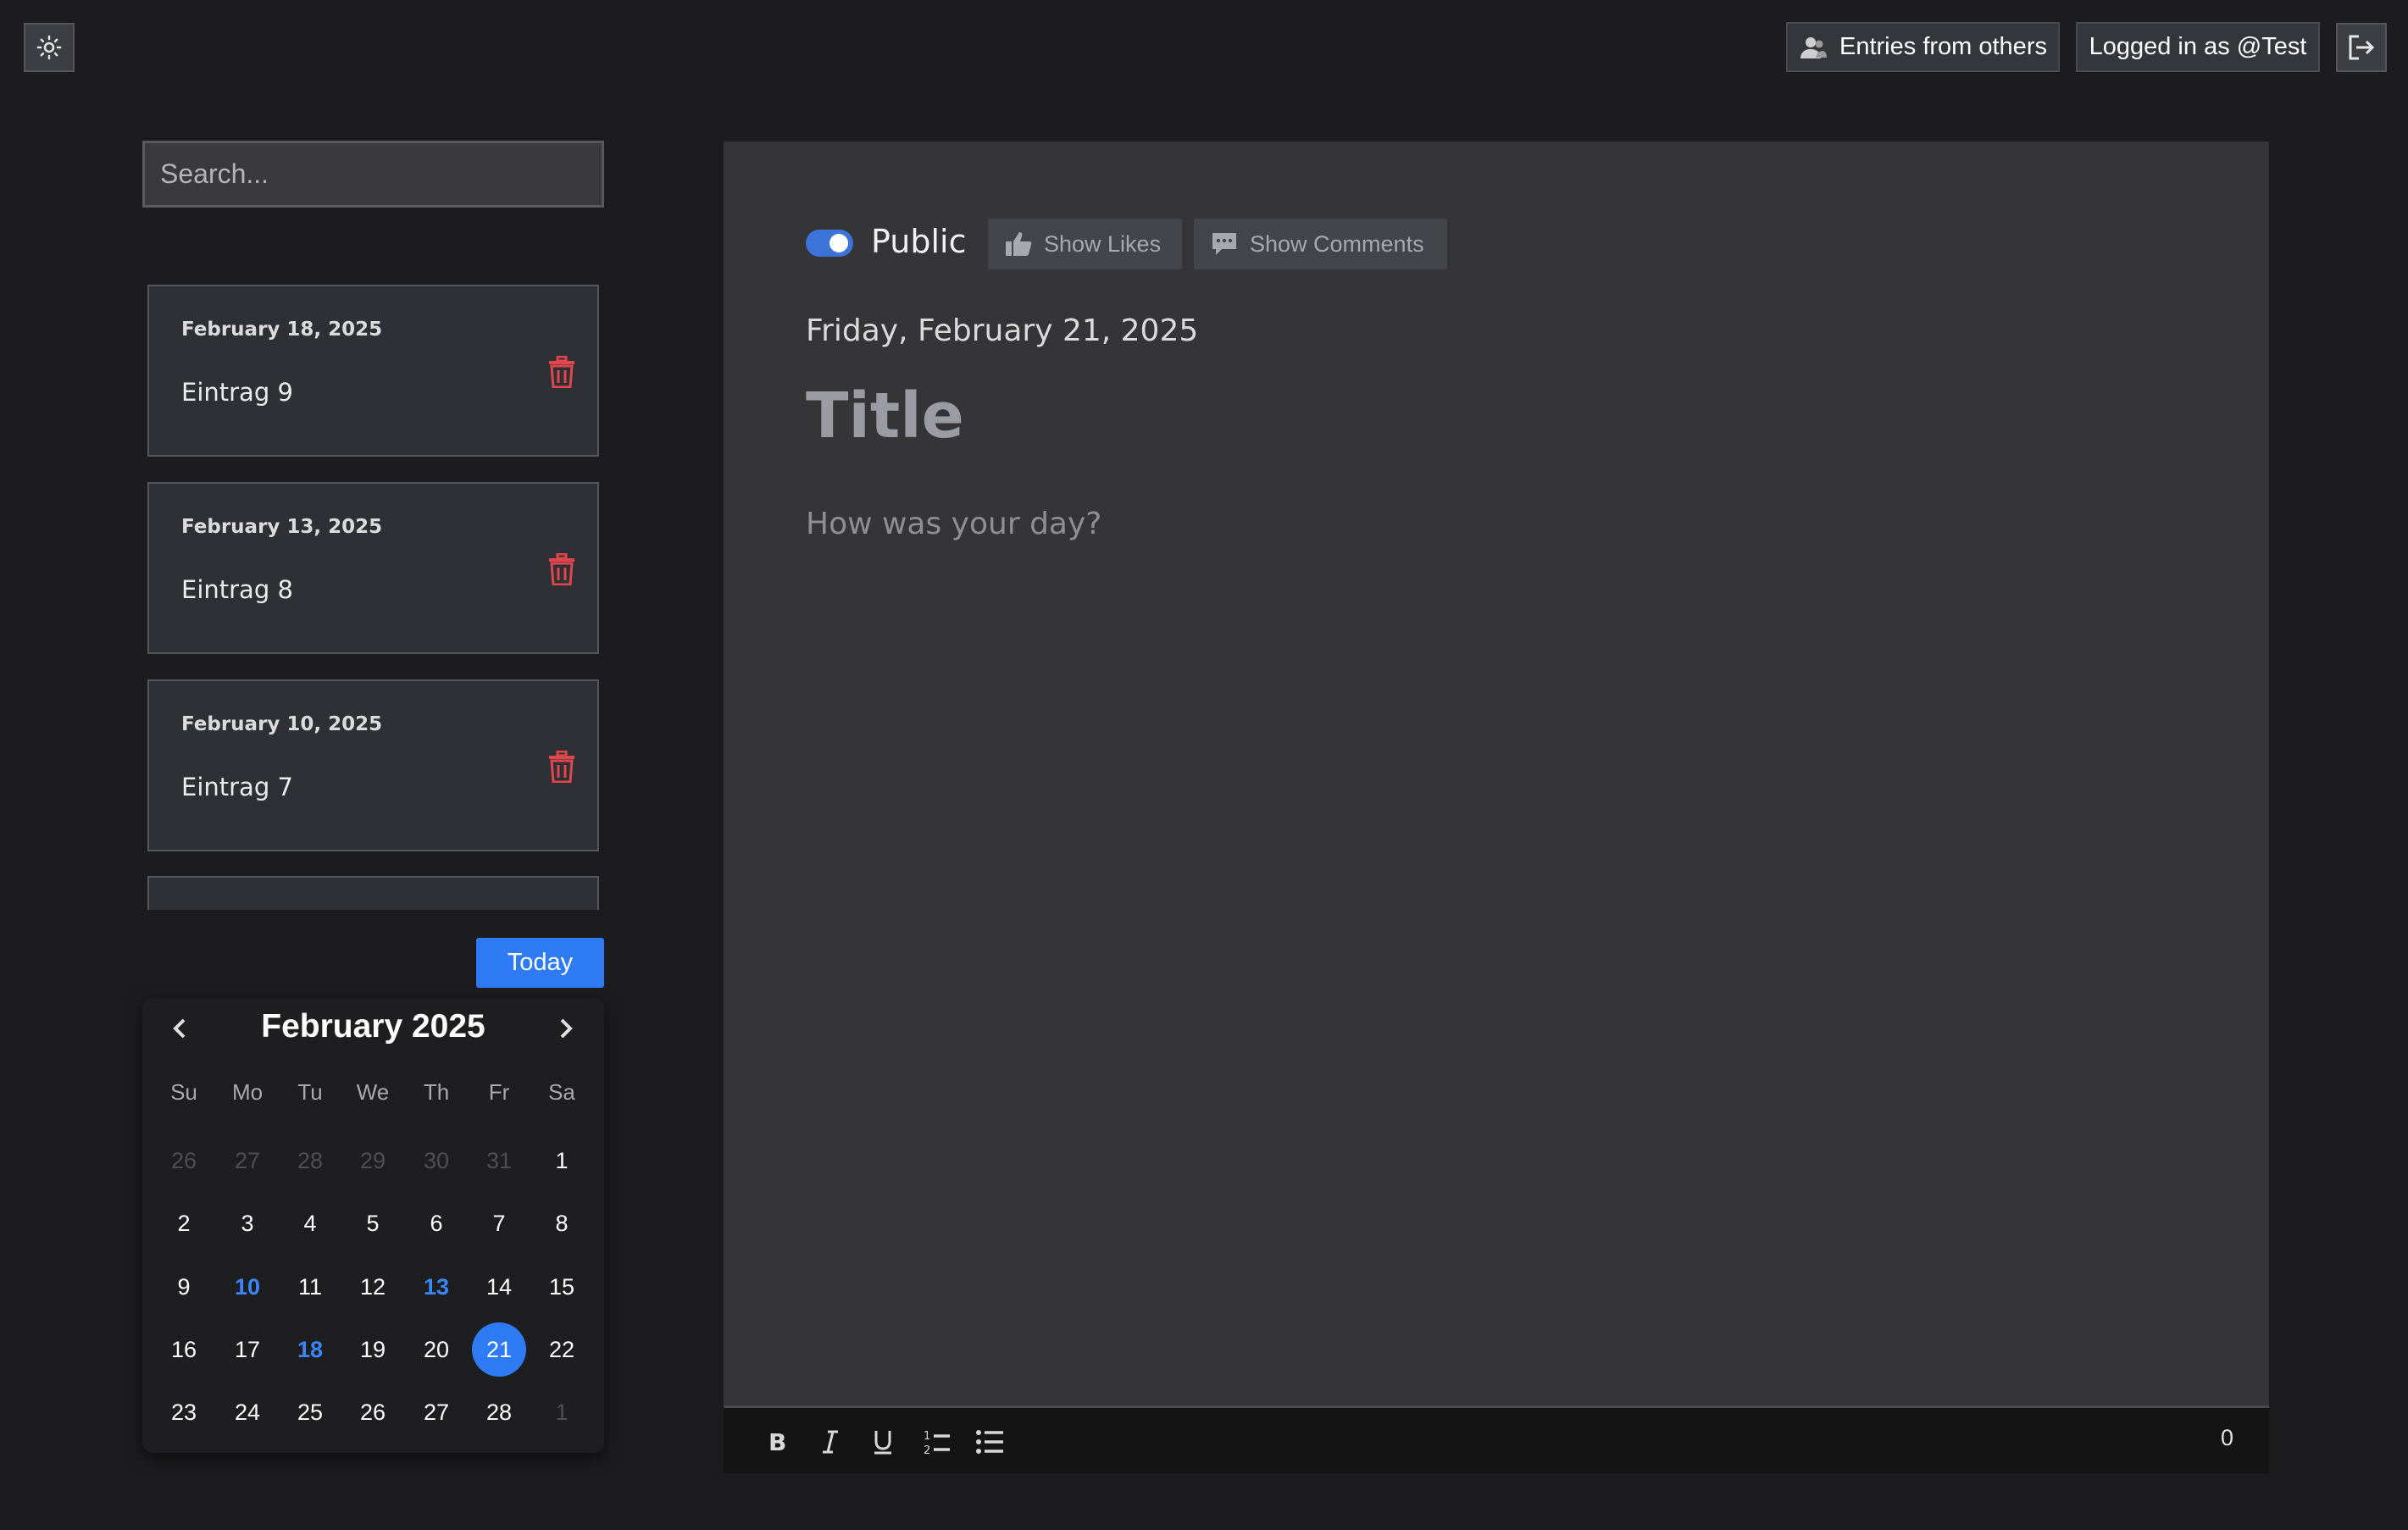 This screenshot has width=2408, height=1530. I want to click on entry-title: Eintrag 8, so click(237, 589).